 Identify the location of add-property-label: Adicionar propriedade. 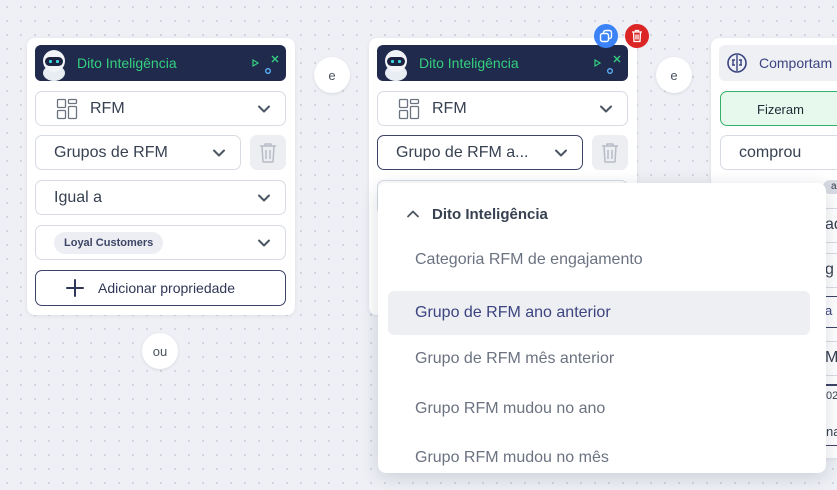
(166, 288).